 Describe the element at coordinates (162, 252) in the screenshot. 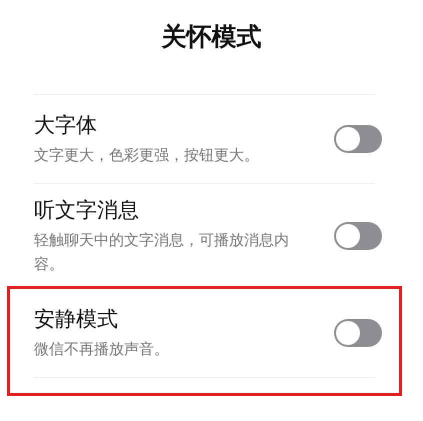

I see `setting-description: 轻触聊天中的文字消息，可播放消息内容。` at that location.